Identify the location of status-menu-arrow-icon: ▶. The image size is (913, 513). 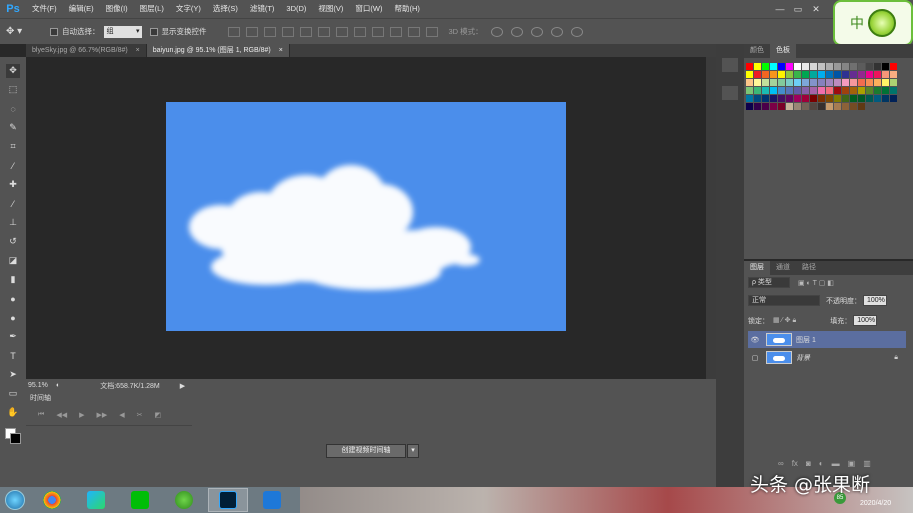
(182, 386).